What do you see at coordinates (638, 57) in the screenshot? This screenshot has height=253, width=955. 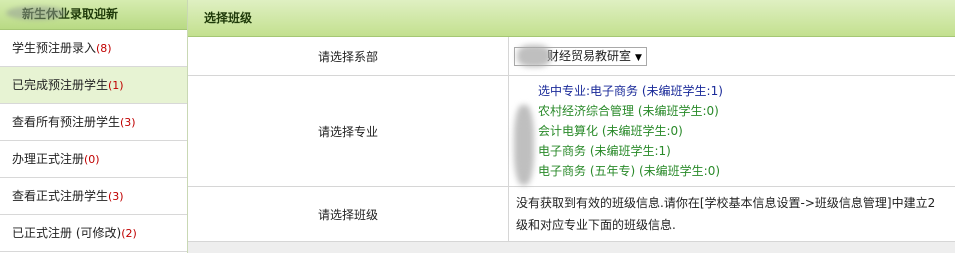 I see `chevron-down-icon: ▼` at bounding box center [638, 57].